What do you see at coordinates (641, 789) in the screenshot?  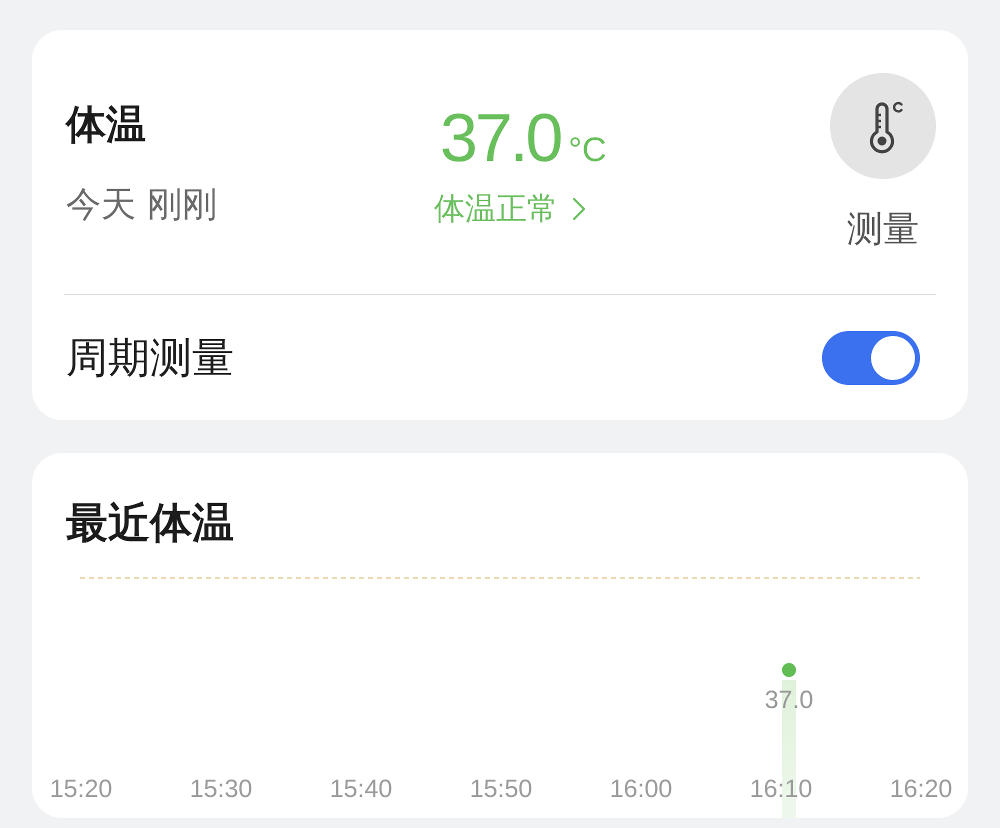 I see `x-axis-label: 16:00` at bounding box center [641, 789].